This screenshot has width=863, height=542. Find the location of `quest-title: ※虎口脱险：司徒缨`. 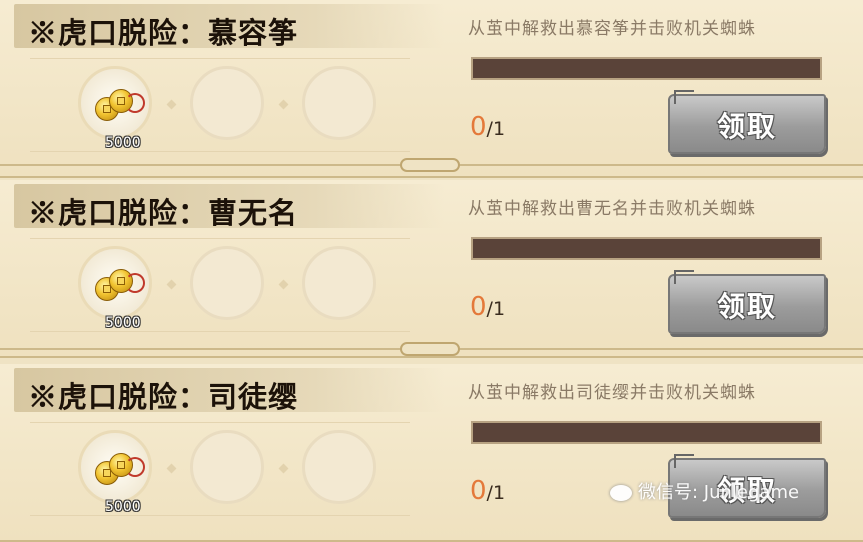

quest-title: ※虎口脱险：司徒缨 is located at coordinates (163, 397).